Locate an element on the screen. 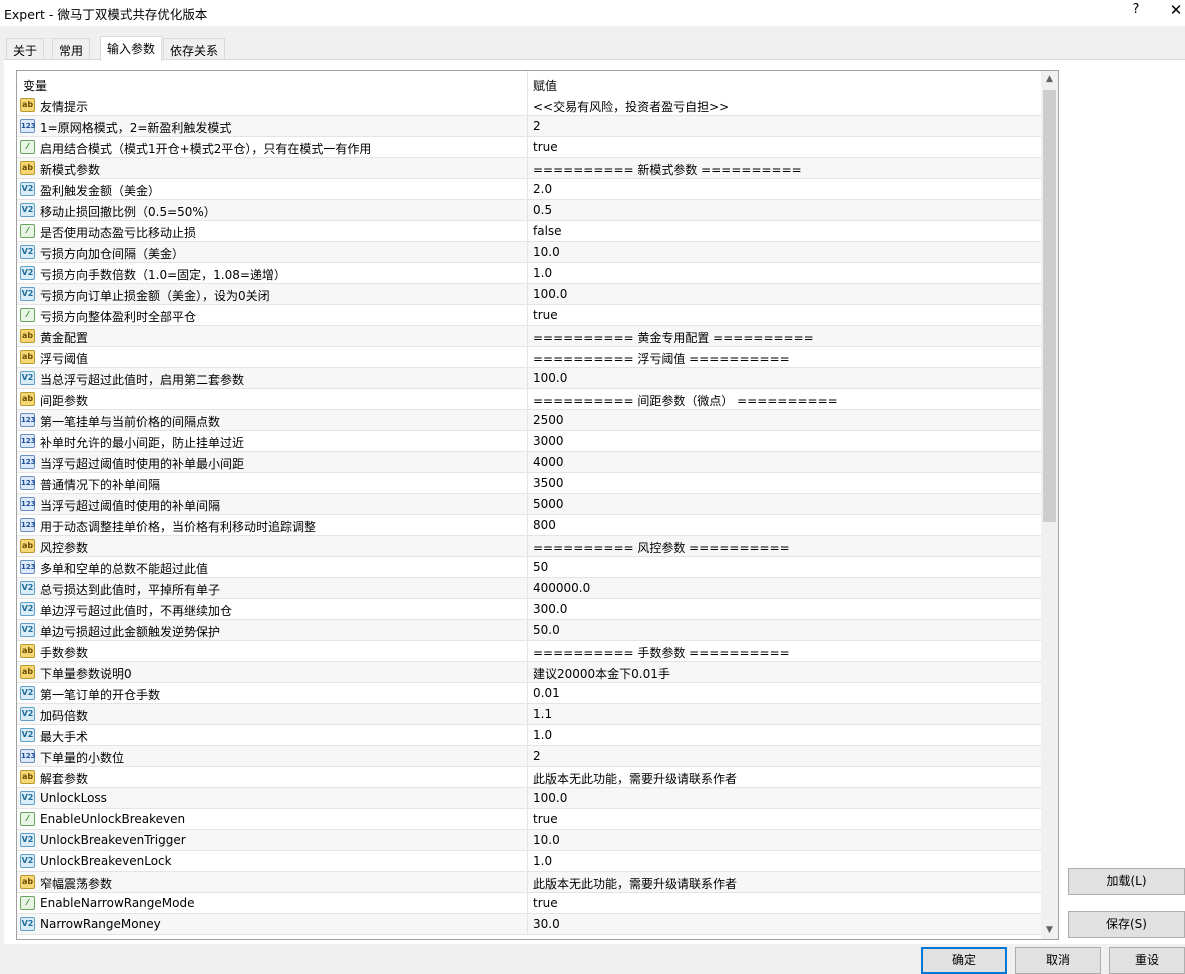  table-row: ab 风控参数 ========== 风控参数 ========== is located at coordinates (529, 546).